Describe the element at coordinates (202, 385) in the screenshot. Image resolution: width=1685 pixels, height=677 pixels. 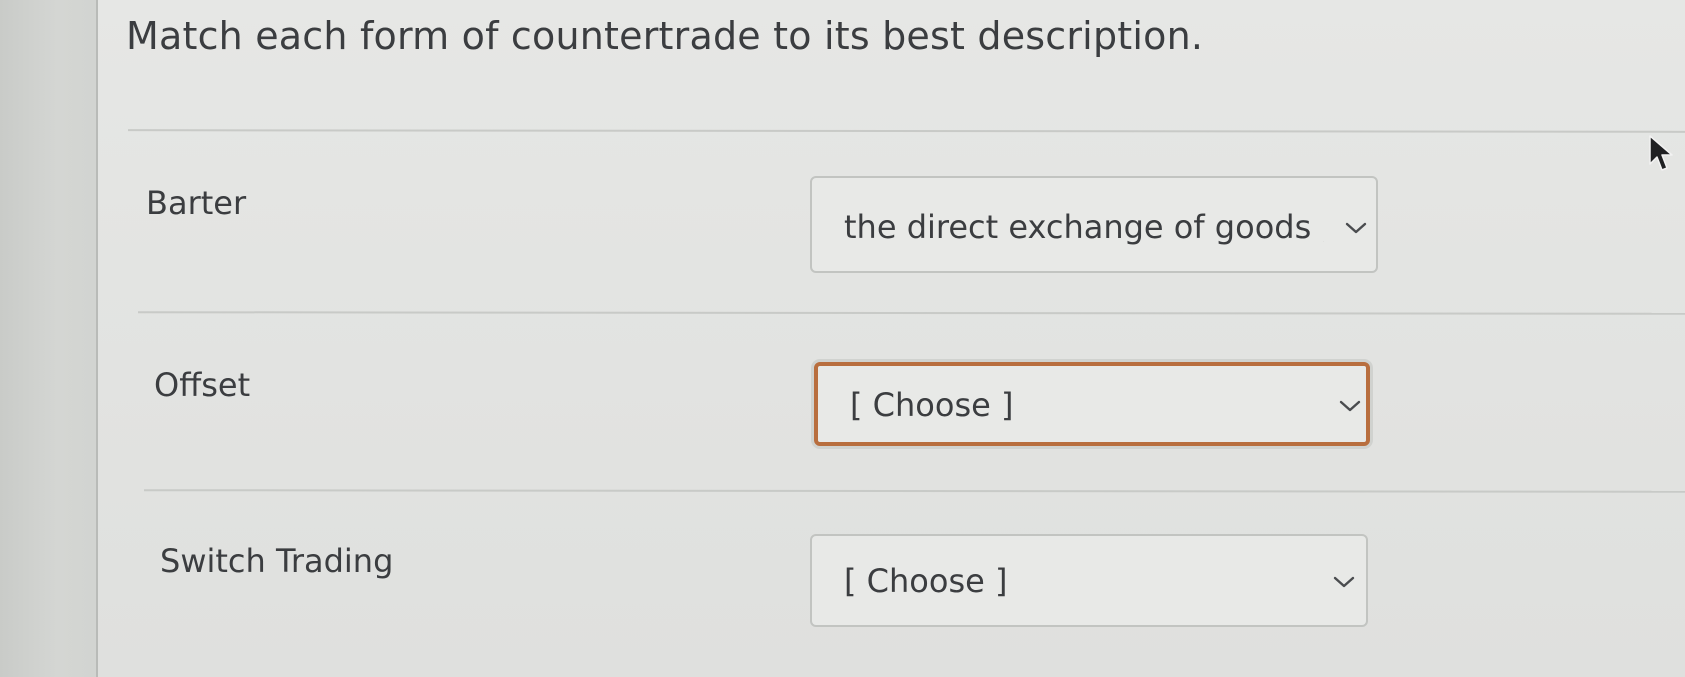
I see `match-label-offset: Offset` at that location.